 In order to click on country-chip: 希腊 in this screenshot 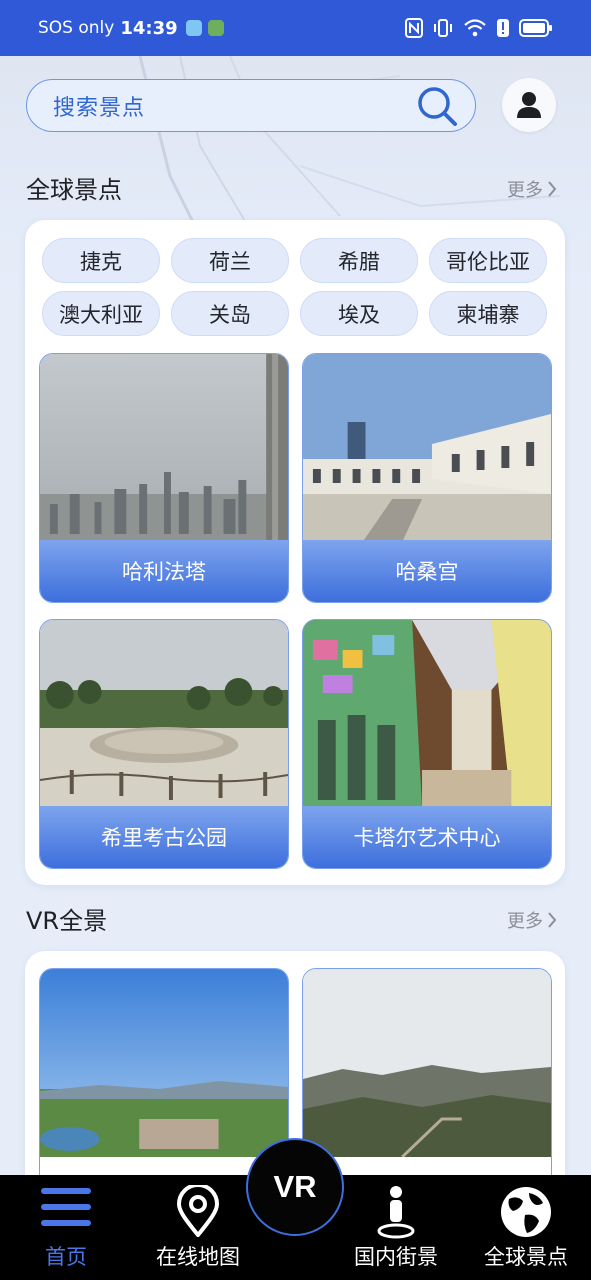, I will do `click(359, 260)`.